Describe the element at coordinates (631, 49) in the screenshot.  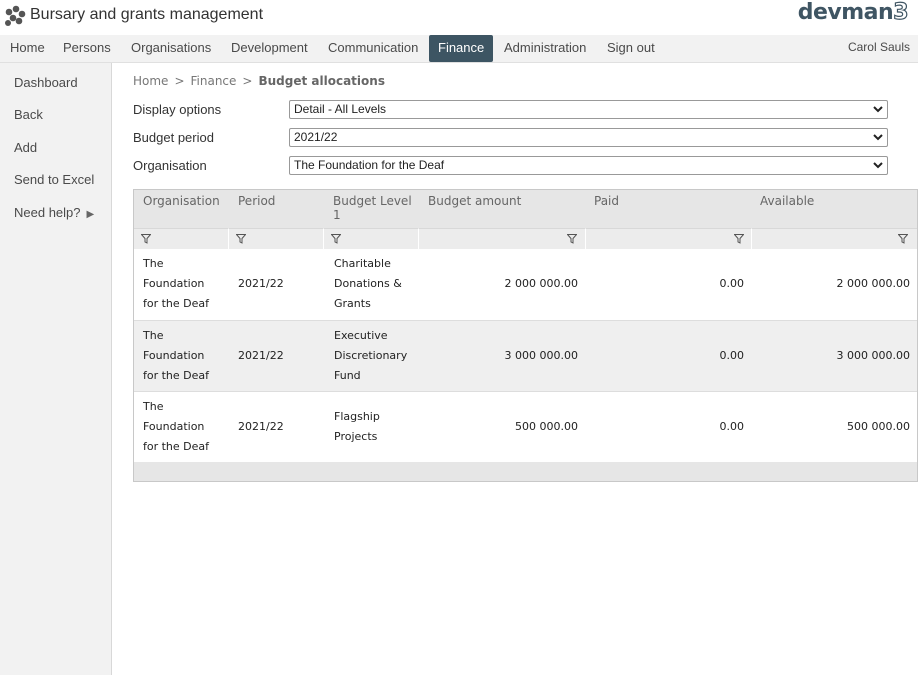
I see `nav-sign-out: Sign out` at that location.